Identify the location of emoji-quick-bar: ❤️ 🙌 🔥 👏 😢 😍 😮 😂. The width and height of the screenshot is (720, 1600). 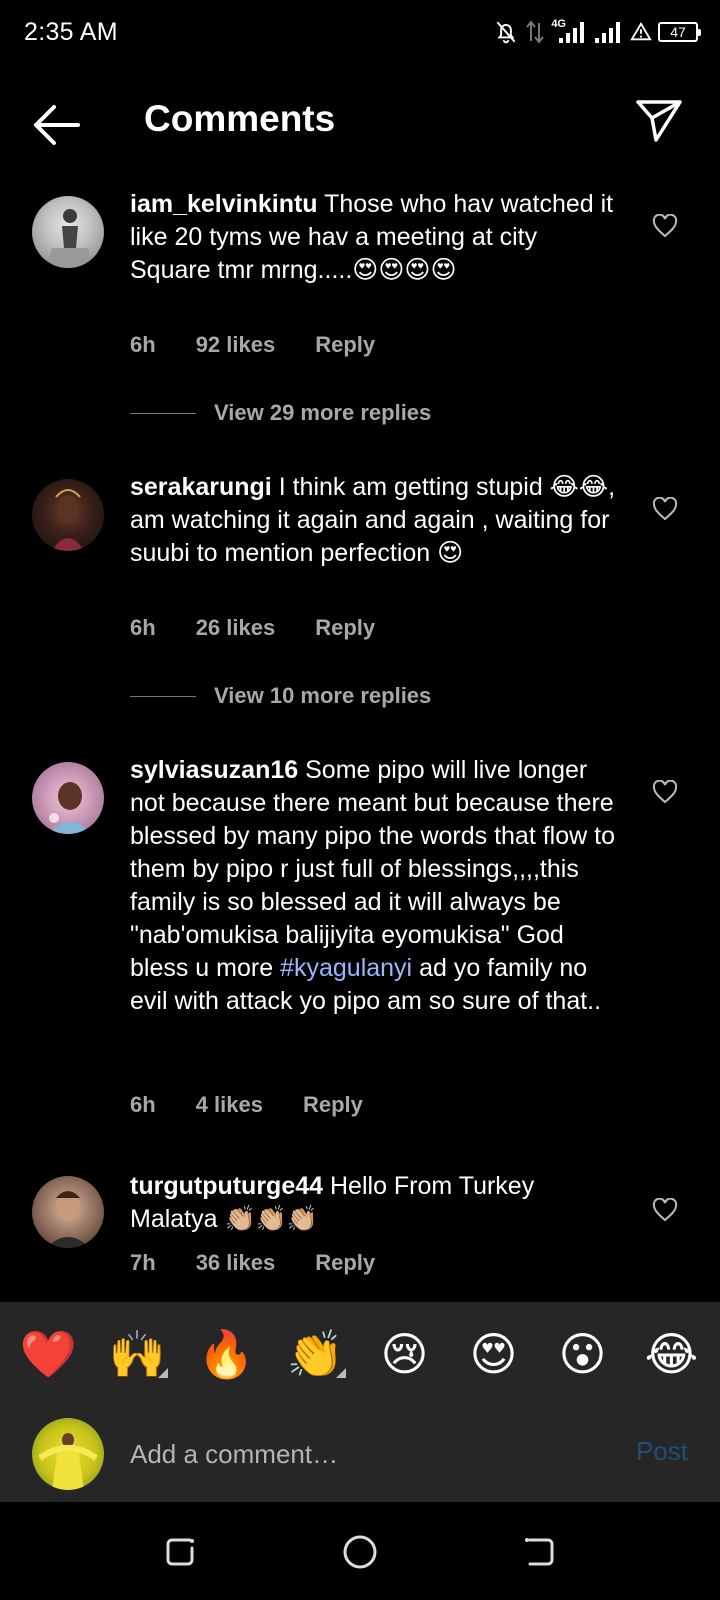
(360, 1354).